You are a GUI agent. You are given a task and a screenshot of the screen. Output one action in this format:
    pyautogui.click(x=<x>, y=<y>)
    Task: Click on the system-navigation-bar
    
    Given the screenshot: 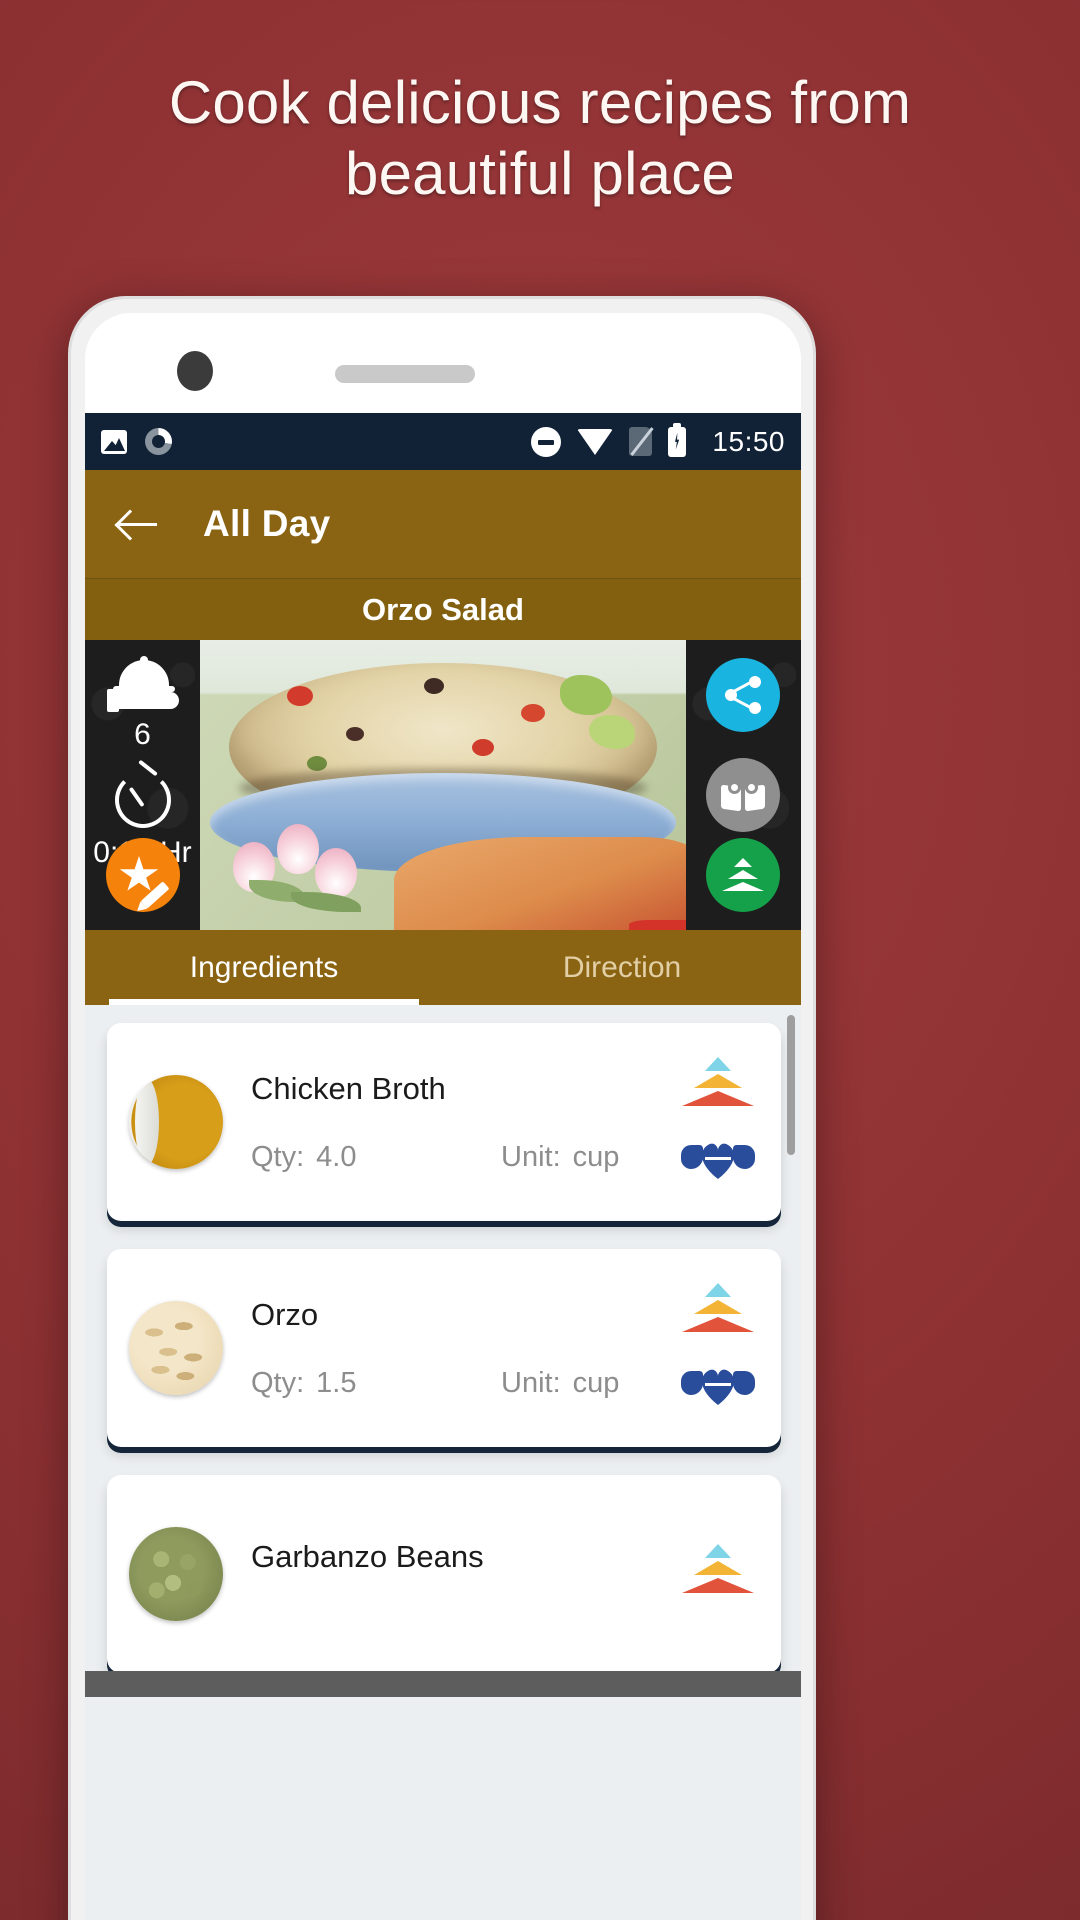 What is the action you would take?
    pyautogui.click(x=443, y=1684)
    